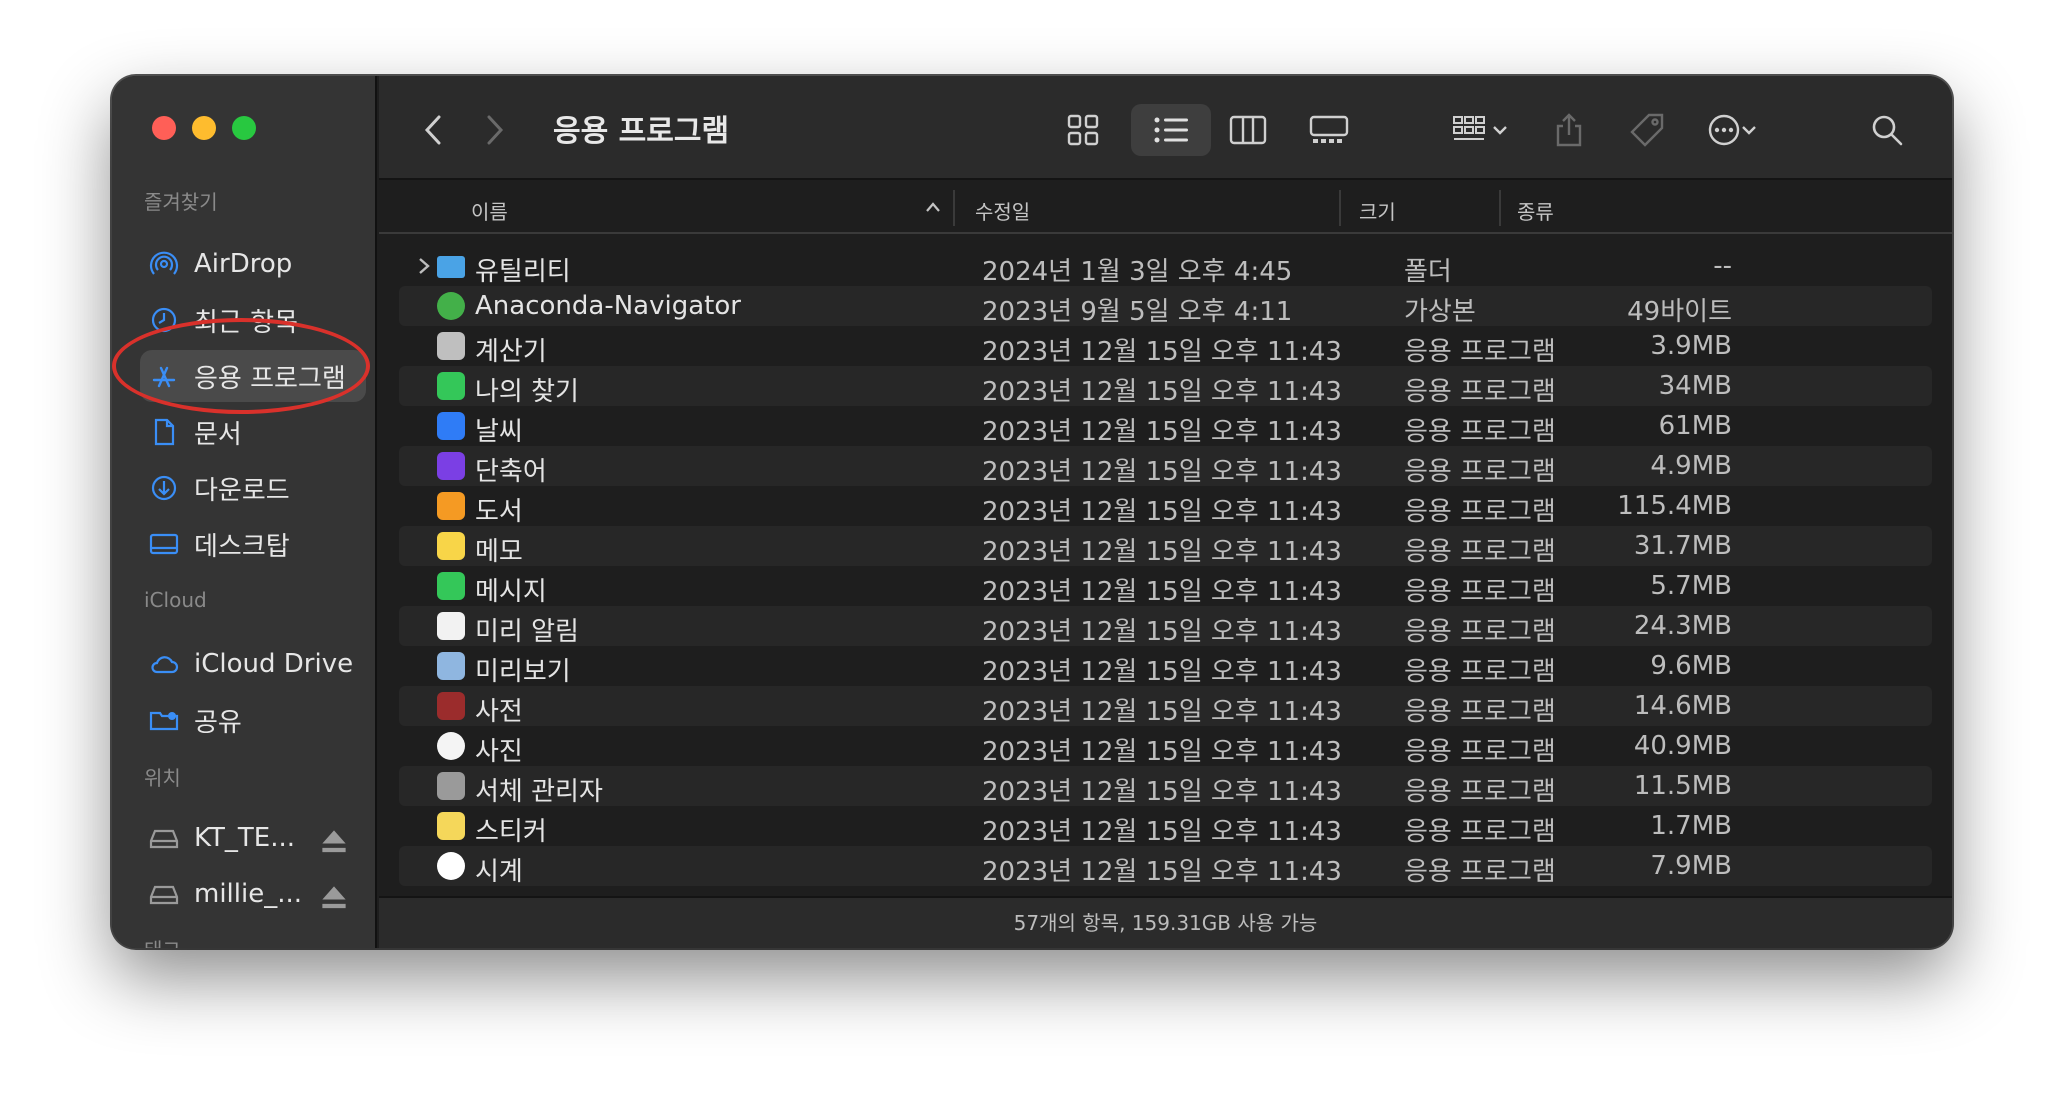 The image size is (2064, 1096). Describe the element at coordinates (933, 207) in the screenshot. I see `sort-ascending-icon` at that location.